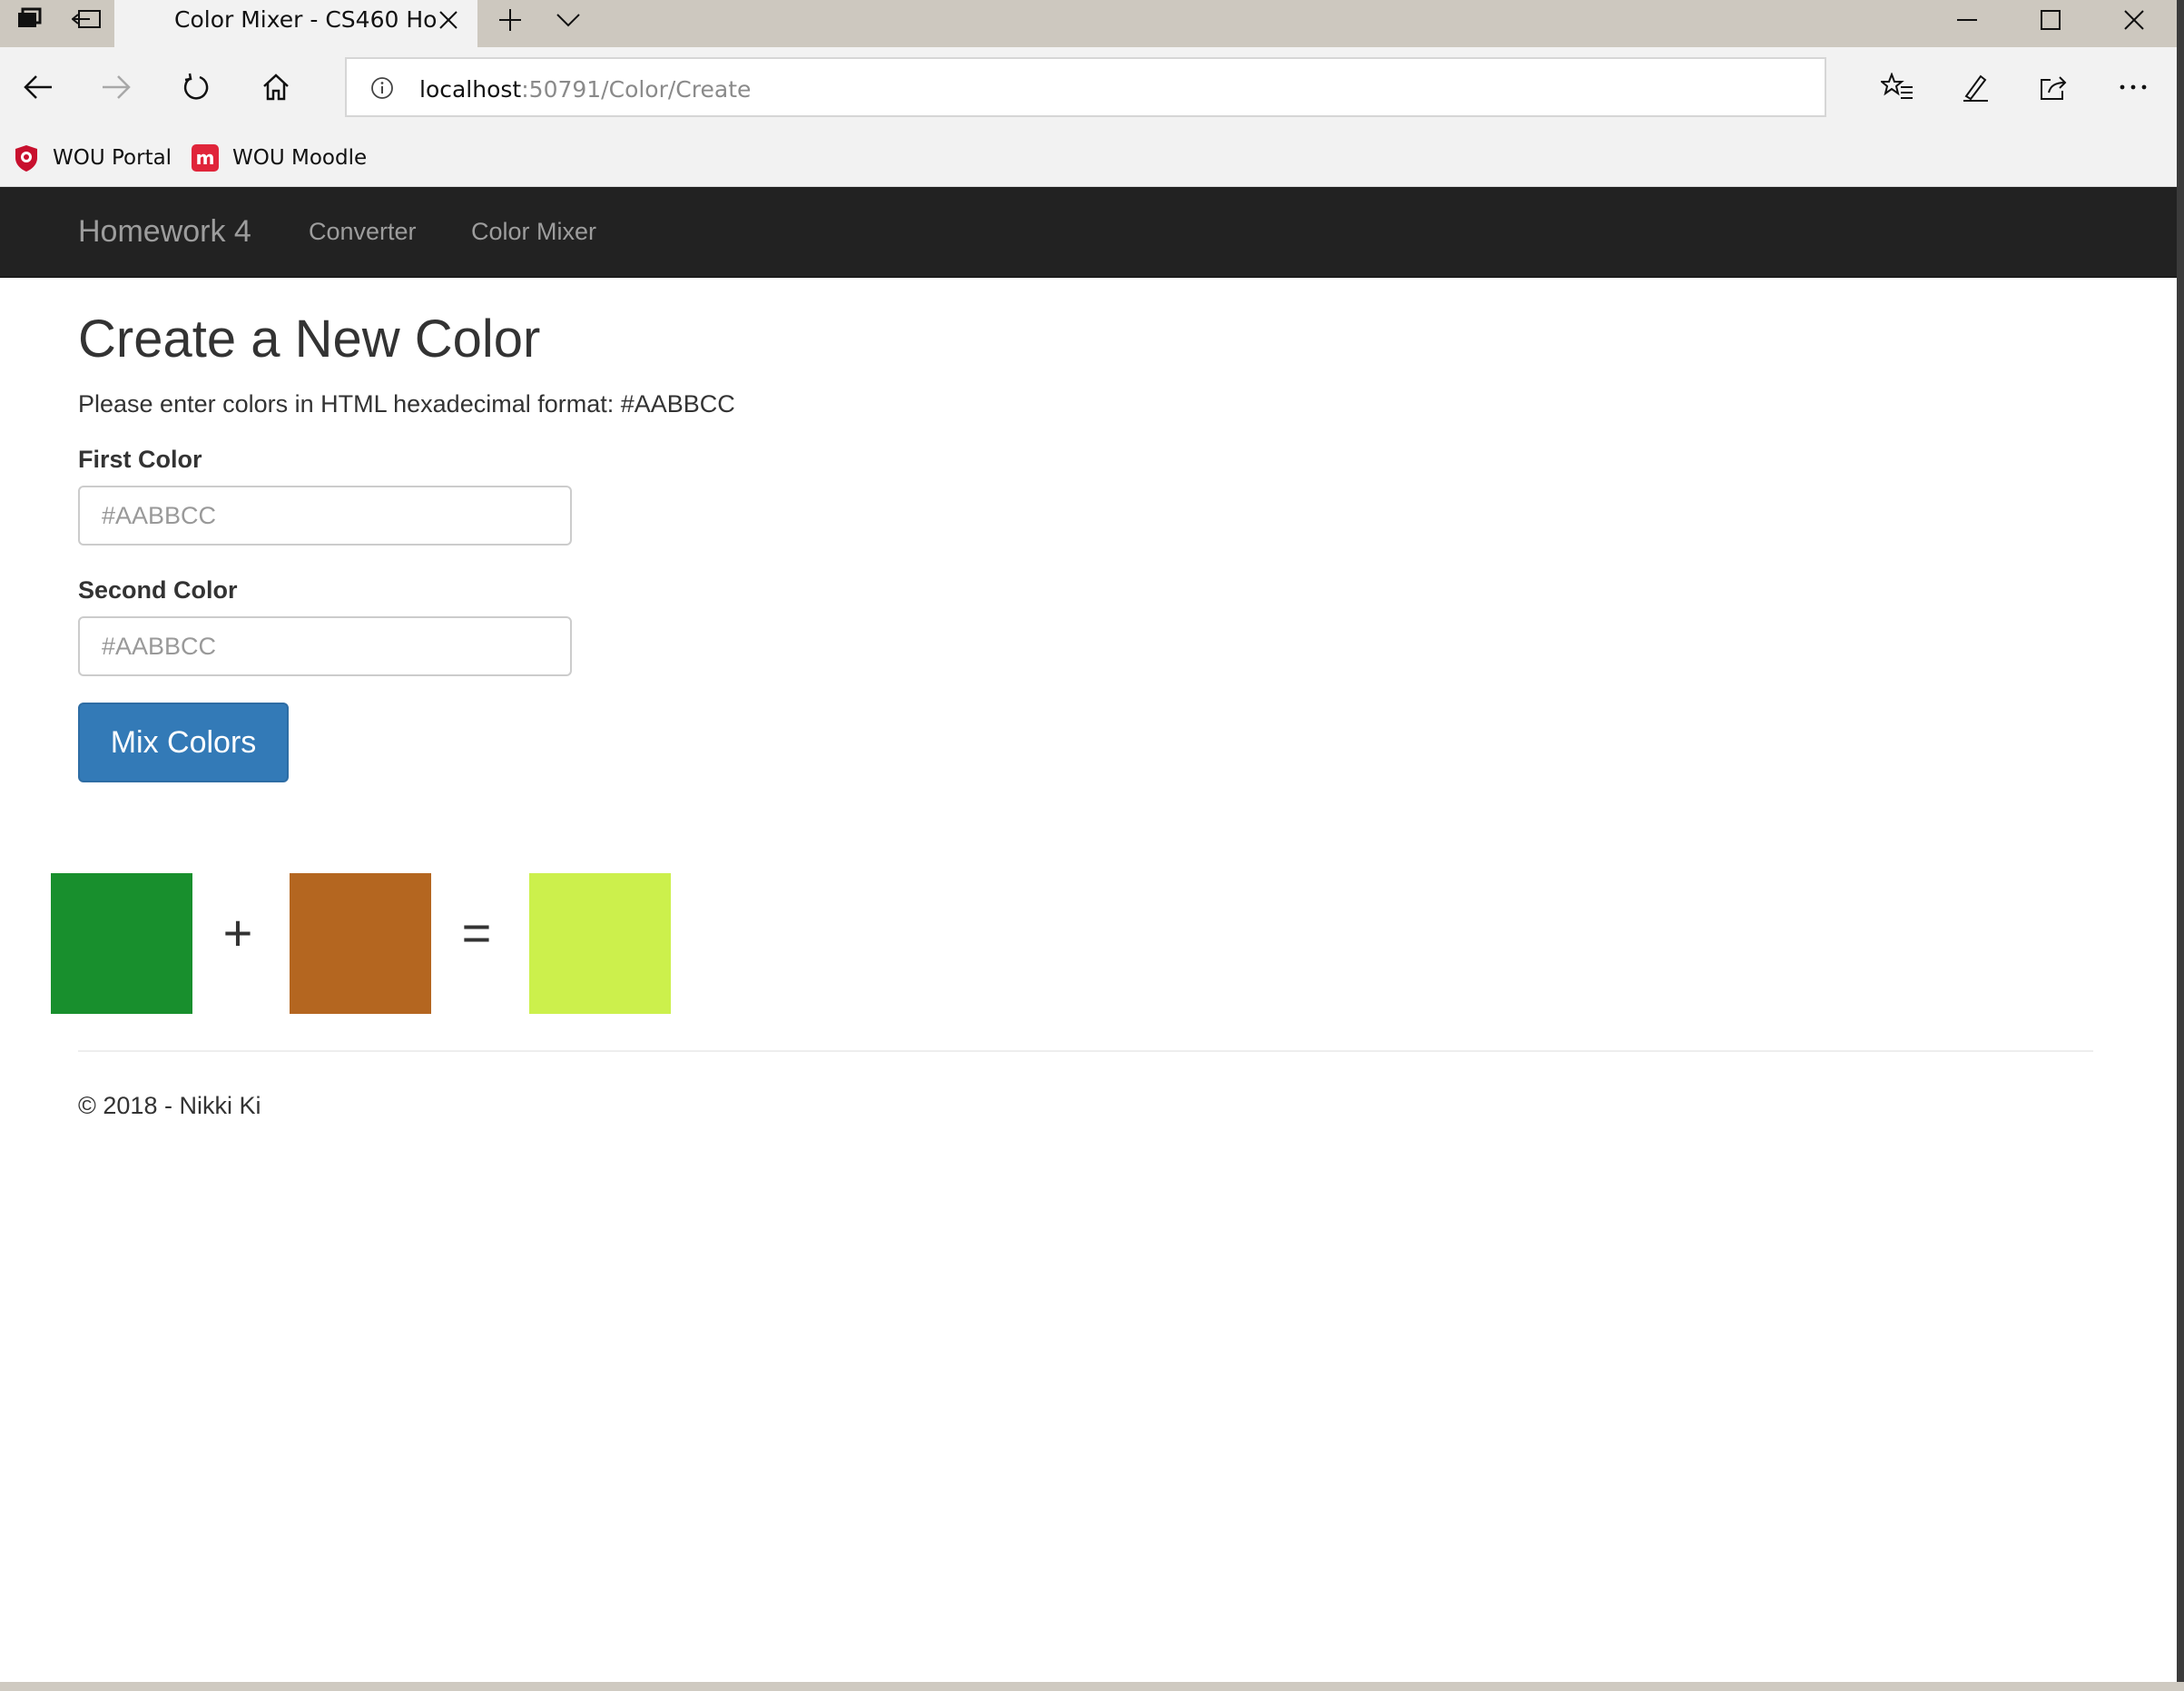  I want to click on favorite-wou-portal: WOU Portal, so click(93, 158).